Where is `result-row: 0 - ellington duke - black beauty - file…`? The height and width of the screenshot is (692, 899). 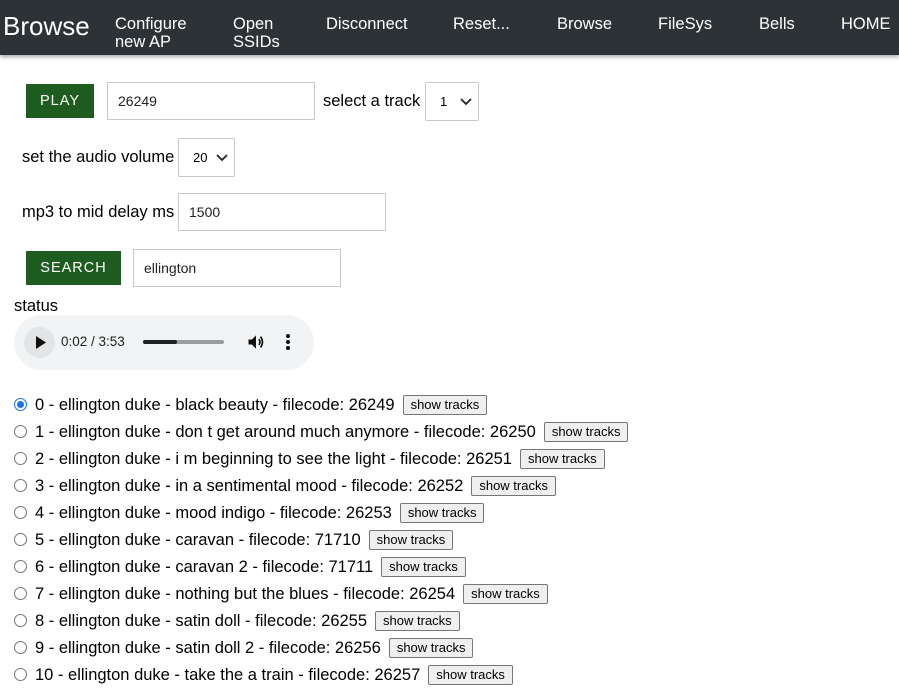 result-row: 0 - ellington duke - black beauty - file… is located at coordinates (449, 405).